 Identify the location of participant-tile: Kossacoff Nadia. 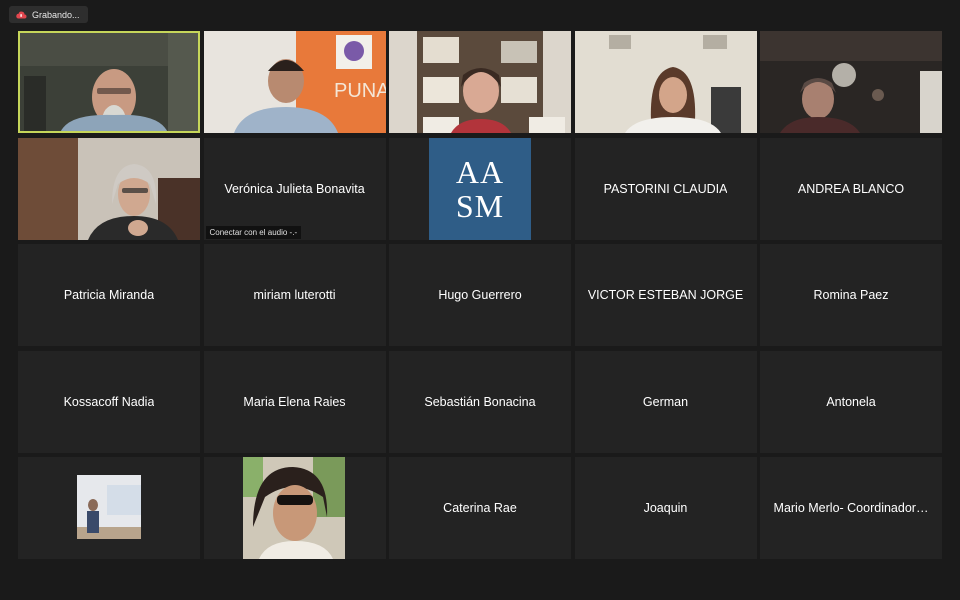
(109, 401).